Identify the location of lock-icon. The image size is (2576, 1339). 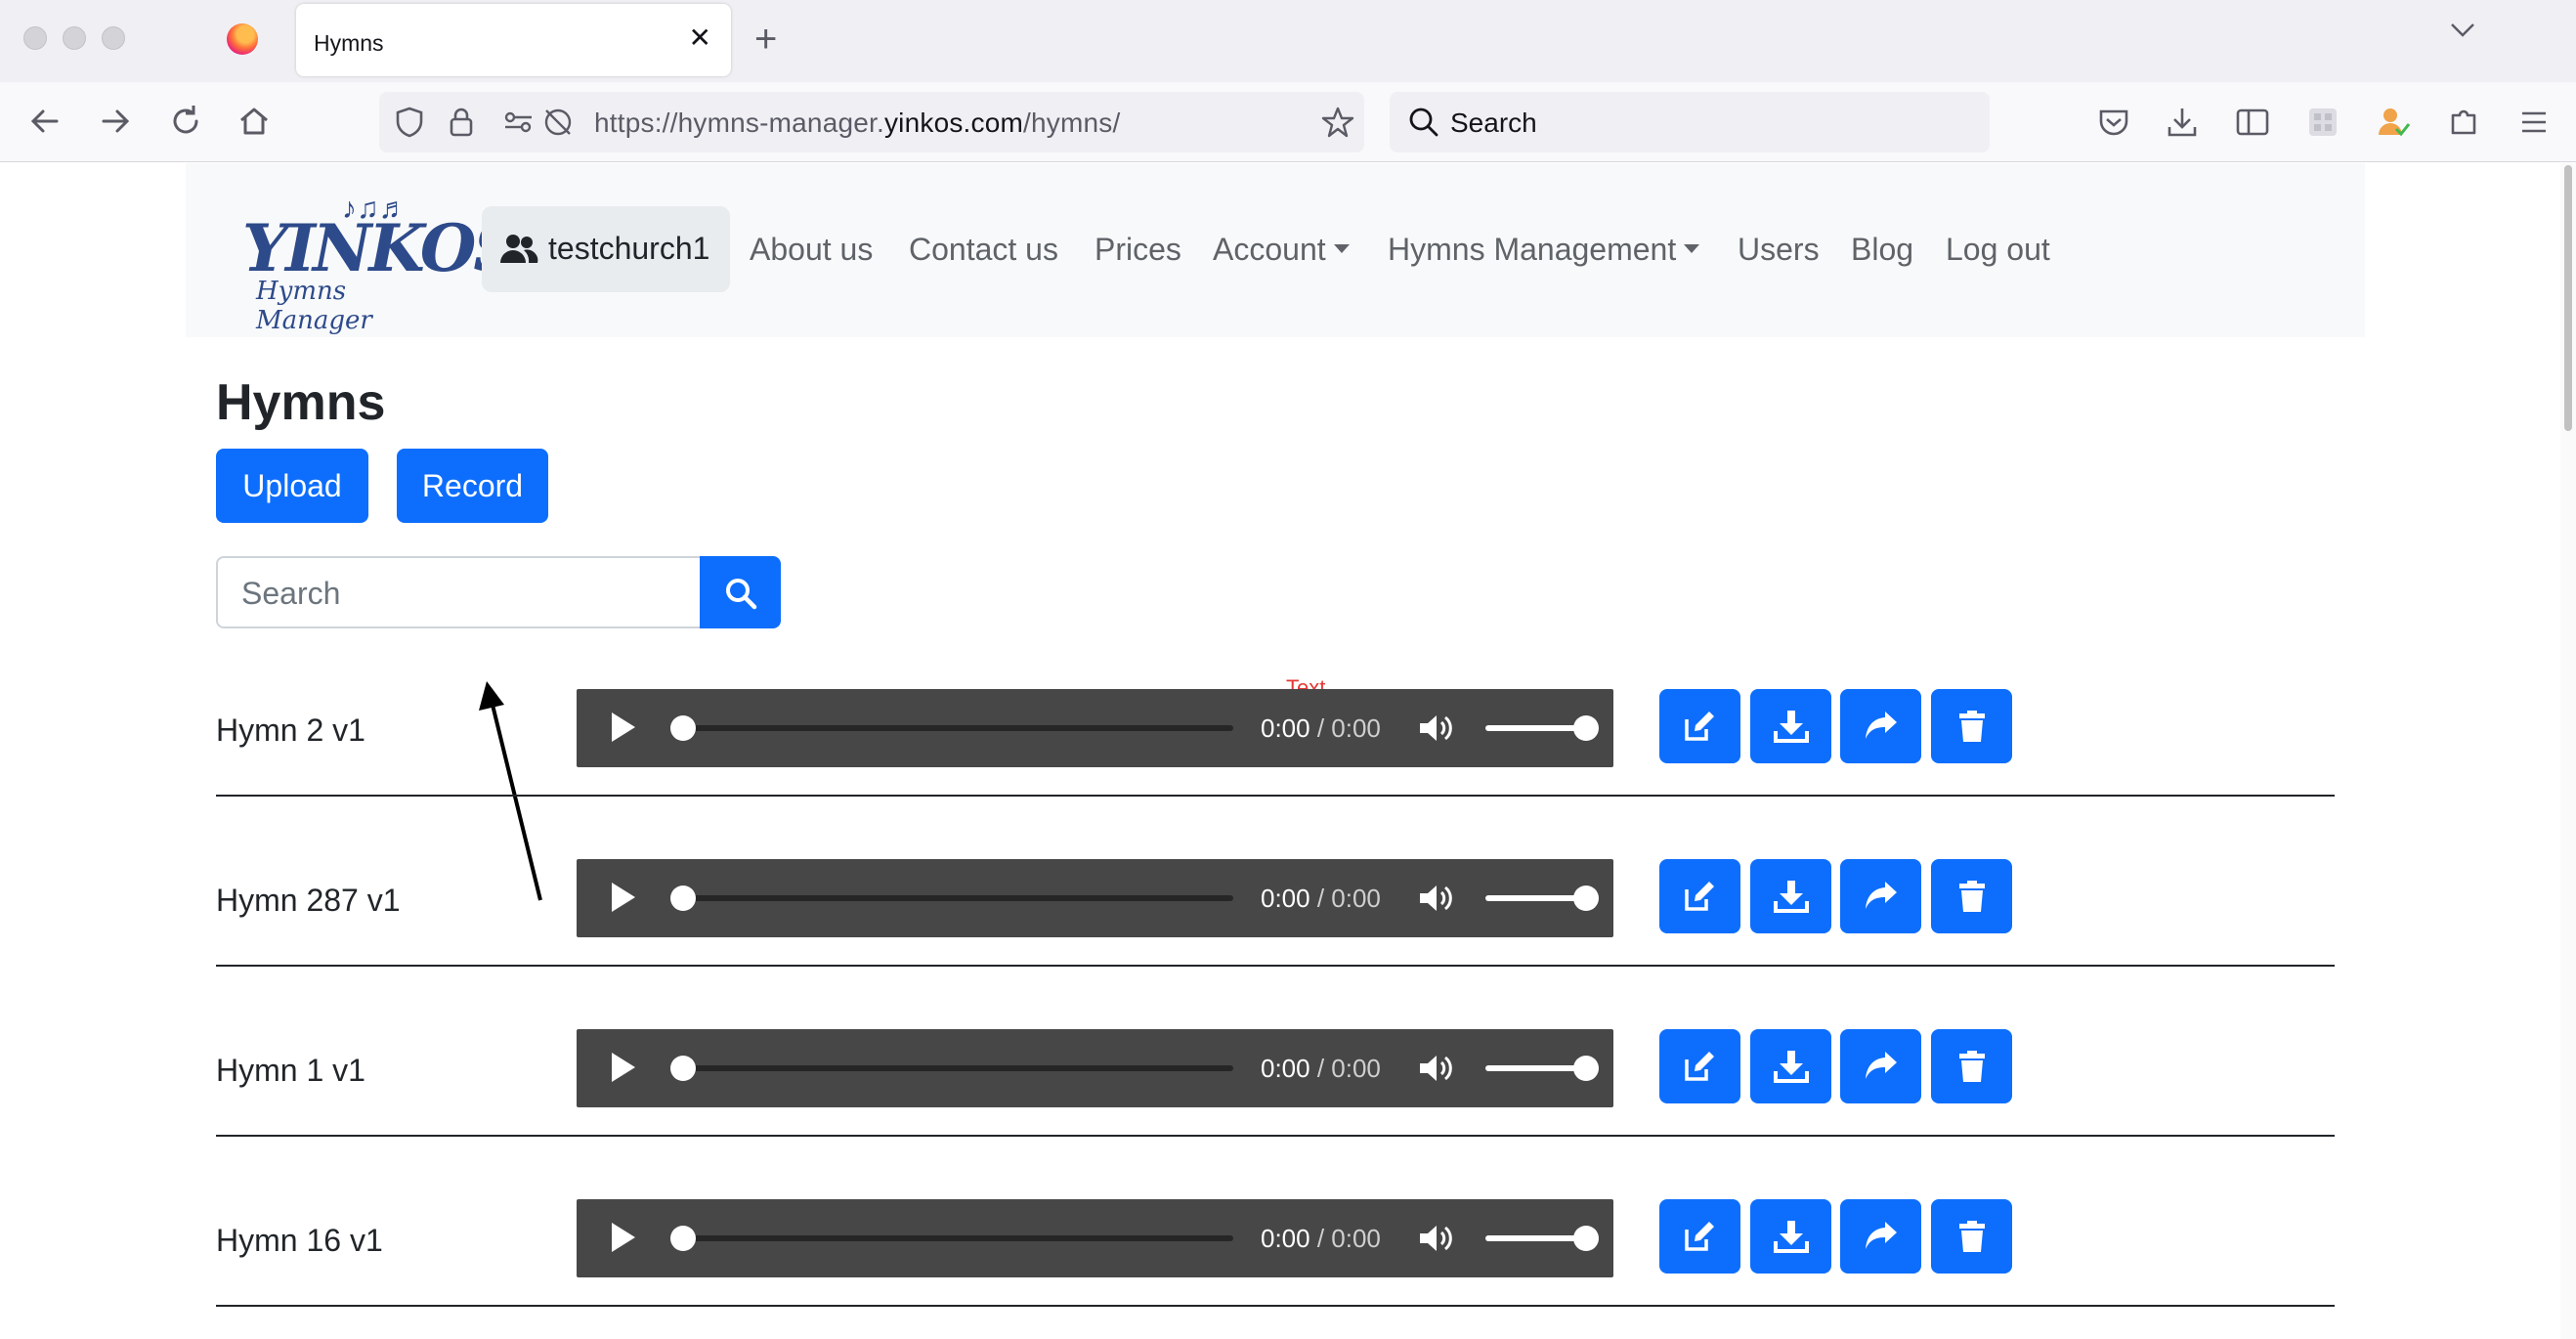
(462, 122).